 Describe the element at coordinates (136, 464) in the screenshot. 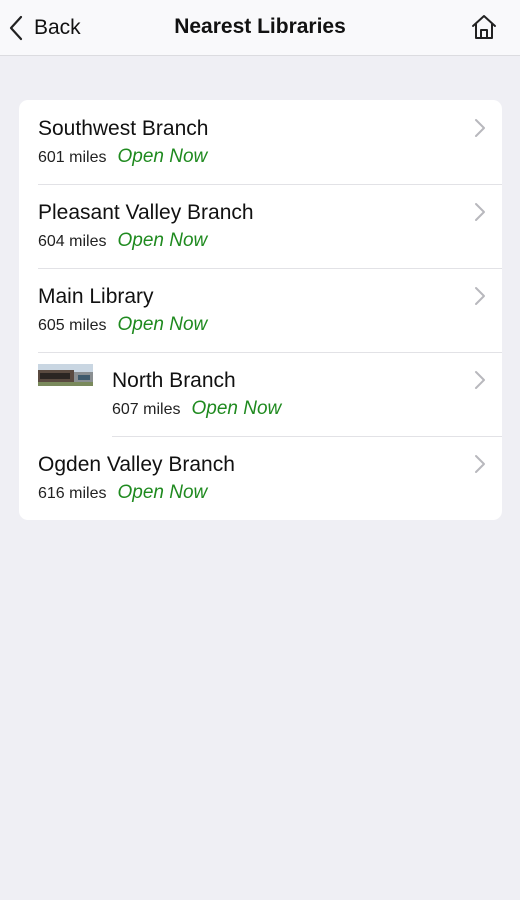

I see `library-name: Ogden Valley Branch` at that location.